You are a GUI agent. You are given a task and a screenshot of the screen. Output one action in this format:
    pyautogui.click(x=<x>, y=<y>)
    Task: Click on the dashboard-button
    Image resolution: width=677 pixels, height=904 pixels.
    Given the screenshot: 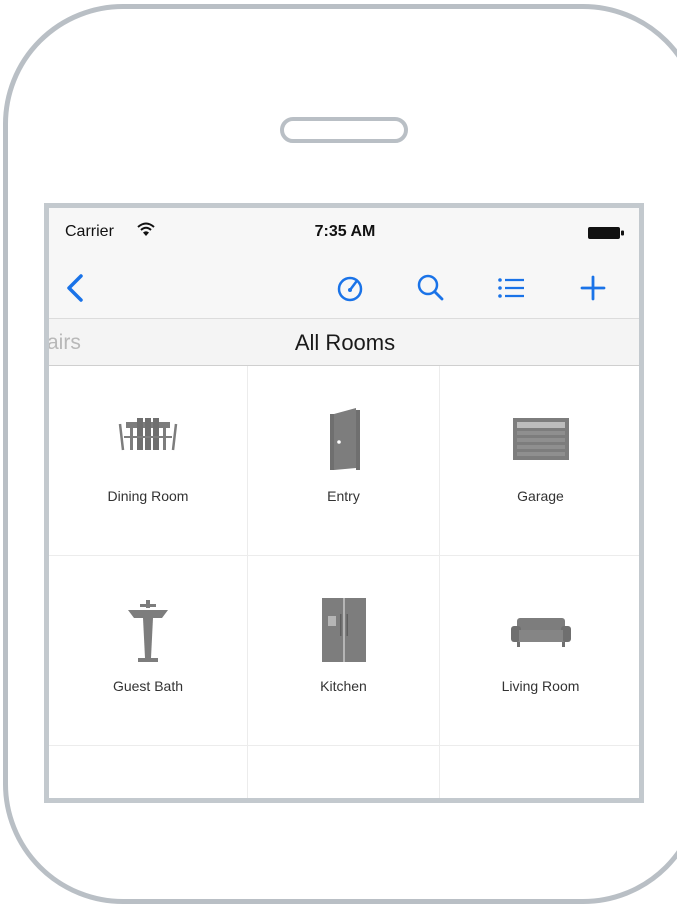 What is the action you would take?
    pyautogui.click(x=350, y=288)
    